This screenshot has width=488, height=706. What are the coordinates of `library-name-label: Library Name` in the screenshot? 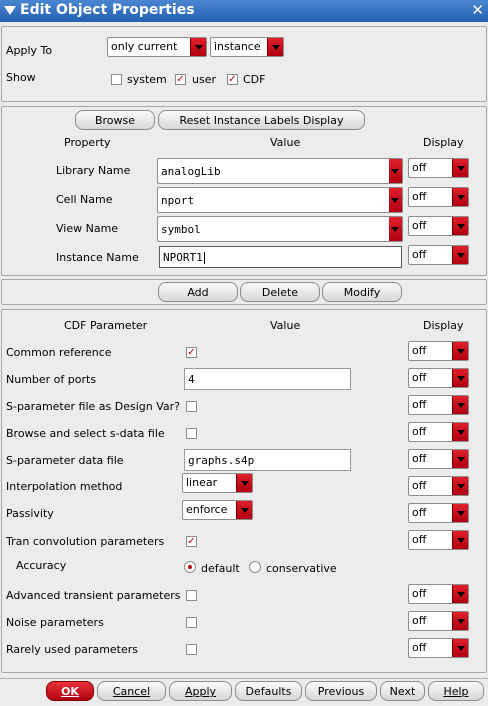 It's located at (93, 170).